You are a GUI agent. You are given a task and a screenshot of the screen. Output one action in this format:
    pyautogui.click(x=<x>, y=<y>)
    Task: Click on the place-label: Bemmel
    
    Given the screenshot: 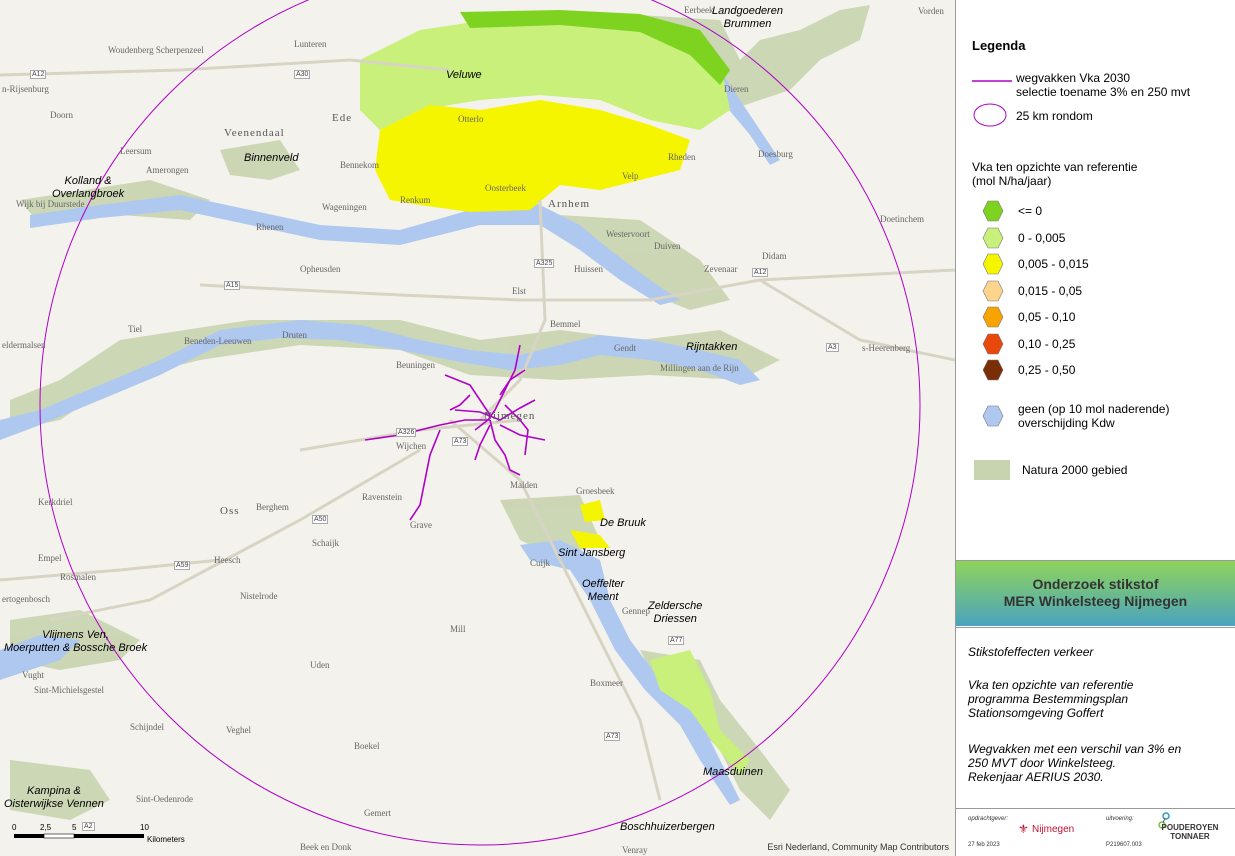 What is the action you would take?
    pyautogui.click(x=565, y=324)
    